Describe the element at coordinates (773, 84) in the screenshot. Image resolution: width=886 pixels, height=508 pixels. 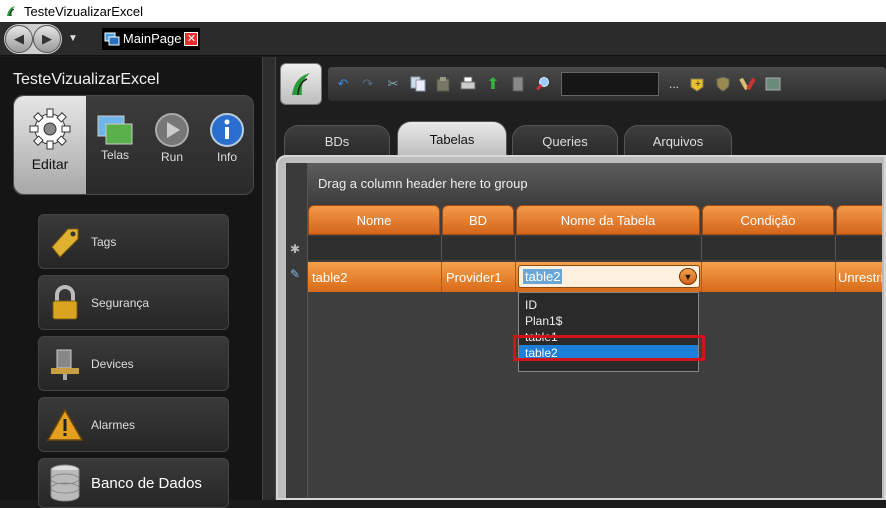
I see `image-icon` at that location.